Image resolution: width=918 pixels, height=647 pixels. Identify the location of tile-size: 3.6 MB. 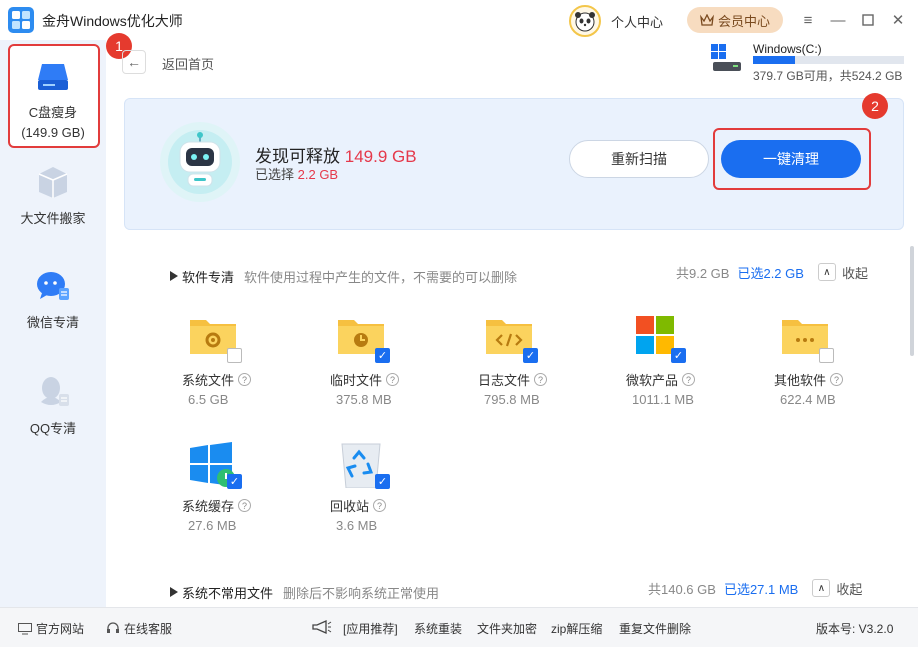
(357, 525).